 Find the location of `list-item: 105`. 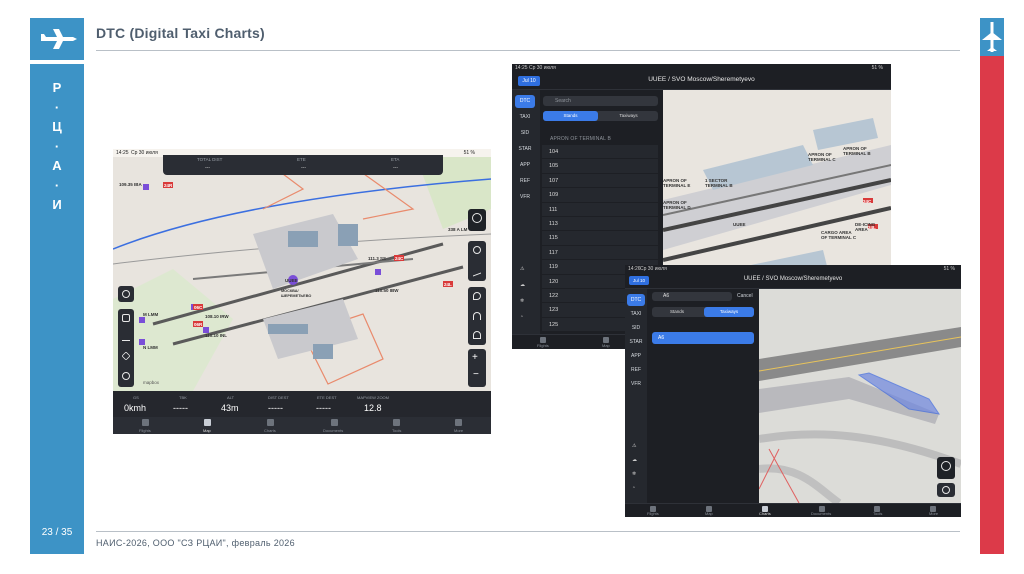

list-item: 105 is located at coordinates (600, 166).